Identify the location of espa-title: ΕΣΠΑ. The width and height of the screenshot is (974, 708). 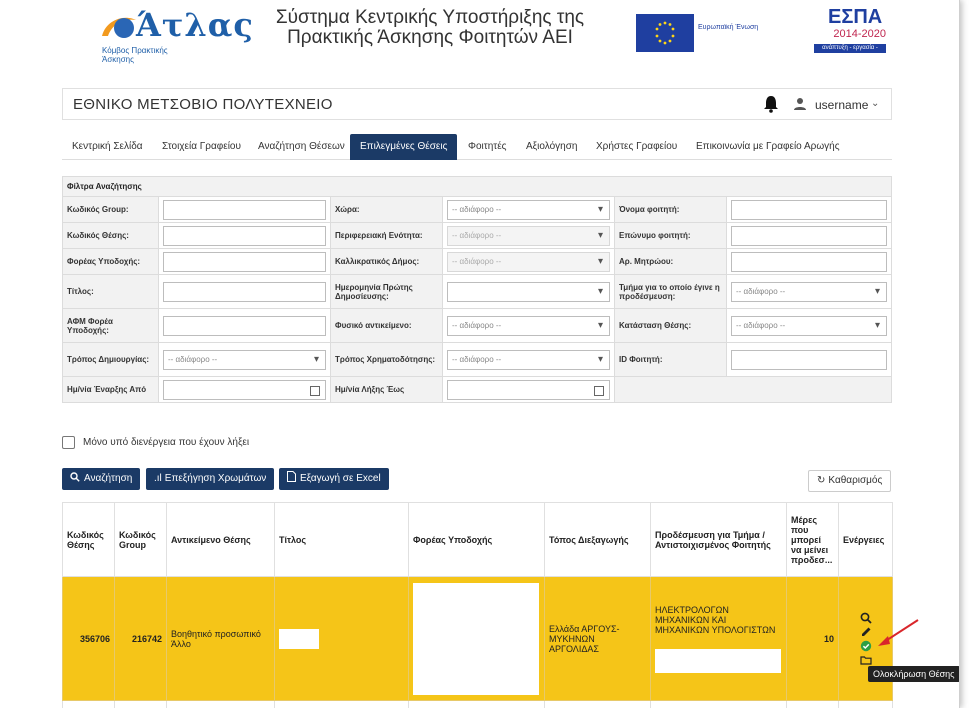
(855, 17).